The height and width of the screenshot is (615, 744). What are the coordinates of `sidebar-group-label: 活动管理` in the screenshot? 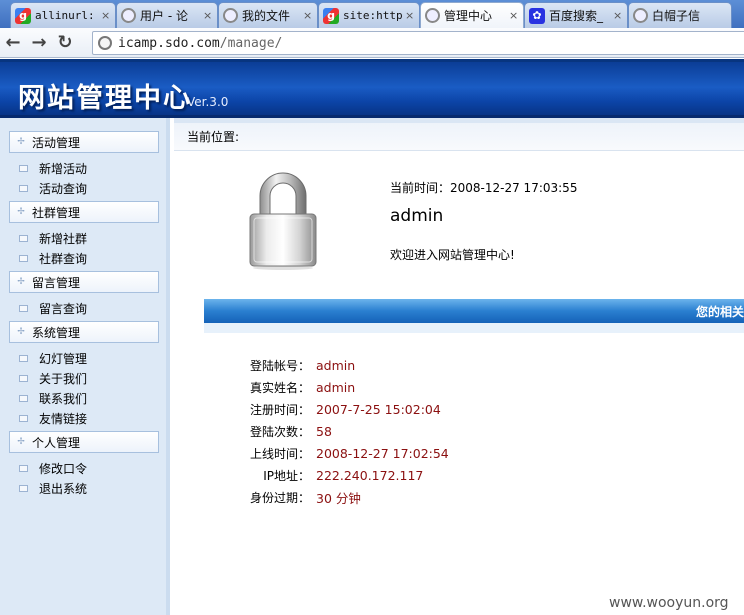 It's located at (56, 142).